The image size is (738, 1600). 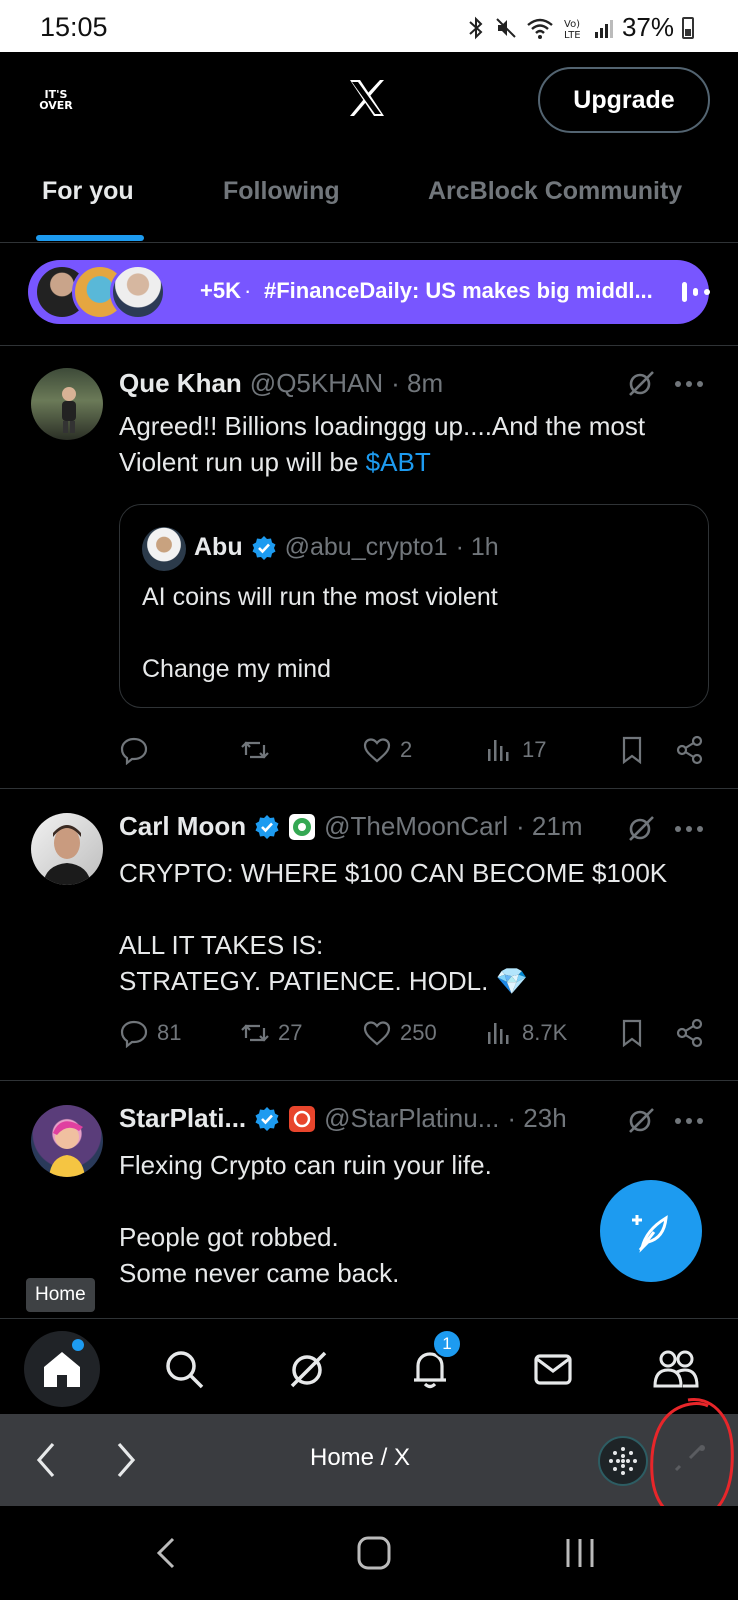 I want to click on tab-arcblock-community: ArcBlock Community, so click(x=555, y=191).